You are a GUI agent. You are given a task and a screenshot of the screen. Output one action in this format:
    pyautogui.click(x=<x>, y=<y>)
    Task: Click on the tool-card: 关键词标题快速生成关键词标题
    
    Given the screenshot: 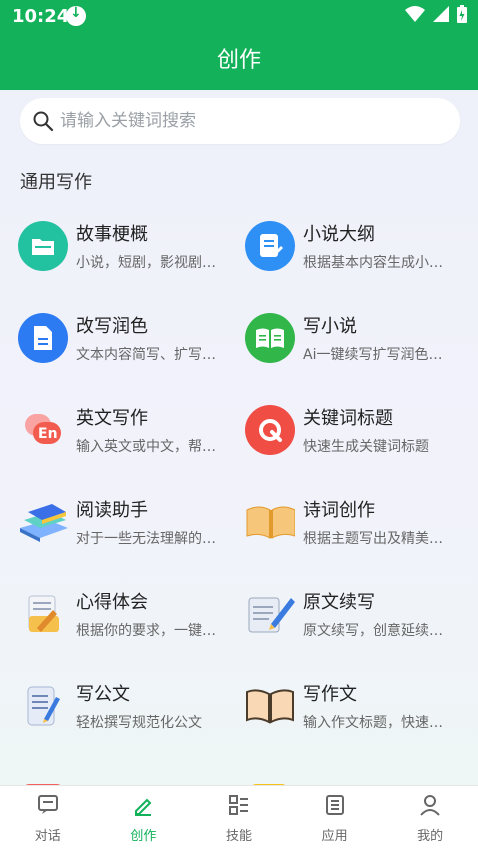 What is the action you would take?
    pyautogui.click(x=360, y=430)
    